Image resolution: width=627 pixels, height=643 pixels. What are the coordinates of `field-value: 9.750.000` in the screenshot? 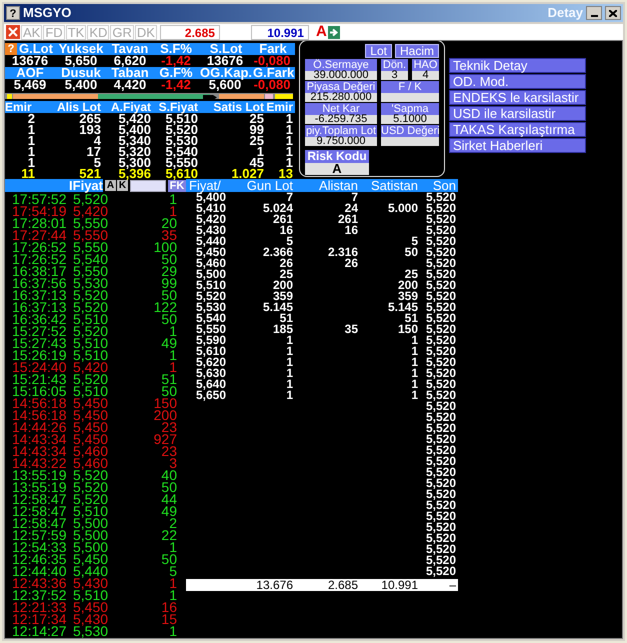 It's located at (341, 141).